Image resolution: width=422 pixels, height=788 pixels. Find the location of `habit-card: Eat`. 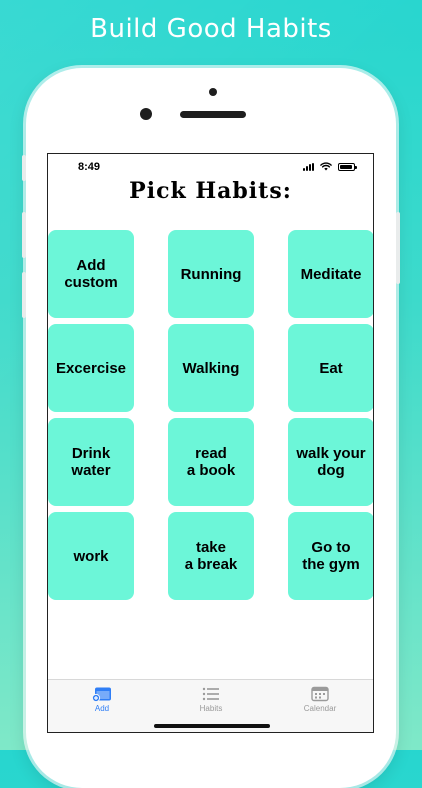

habit-card: Eat is located at coordinates (330, 368).